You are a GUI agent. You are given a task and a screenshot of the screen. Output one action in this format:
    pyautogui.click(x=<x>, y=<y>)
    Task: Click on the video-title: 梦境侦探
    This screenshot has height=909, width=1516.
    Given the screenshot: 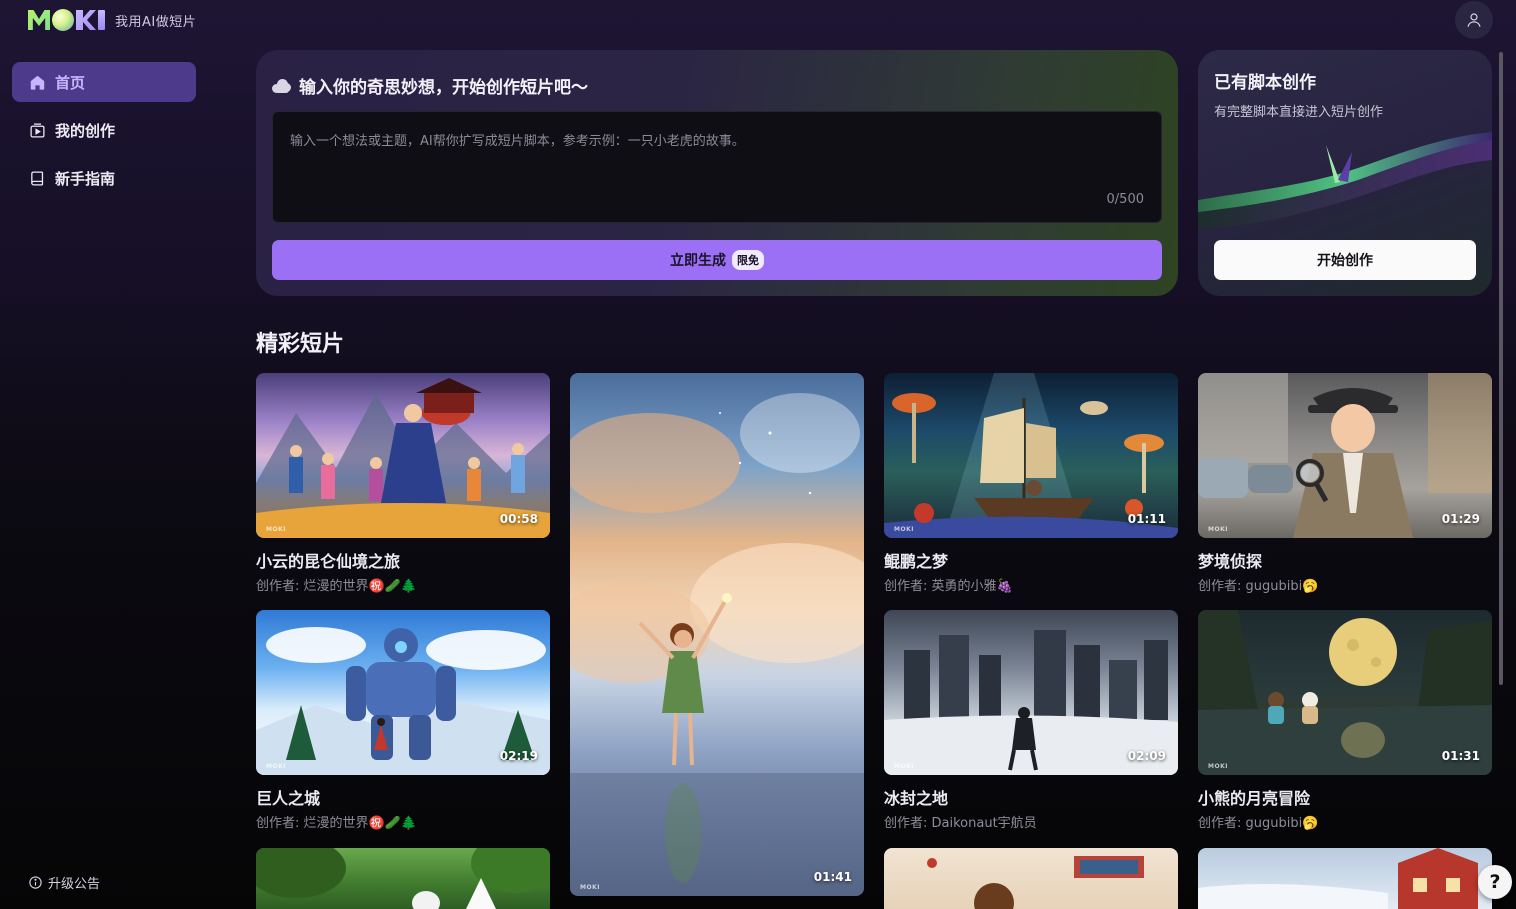 What is the action you would take?
    pyautogui.click(x=1345, y=560)
    